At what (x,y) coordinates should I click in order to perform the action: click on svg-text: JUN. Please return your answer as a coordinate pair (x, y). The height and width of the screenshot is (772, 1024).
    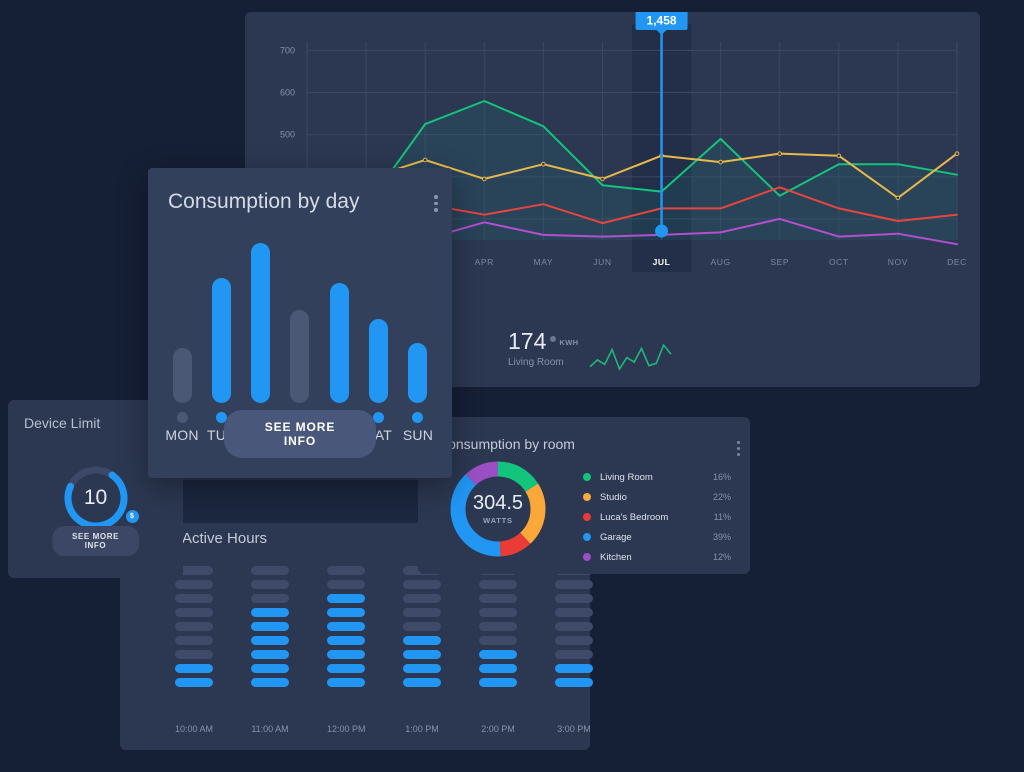
    Looking at the image, I should click on (602, 262).